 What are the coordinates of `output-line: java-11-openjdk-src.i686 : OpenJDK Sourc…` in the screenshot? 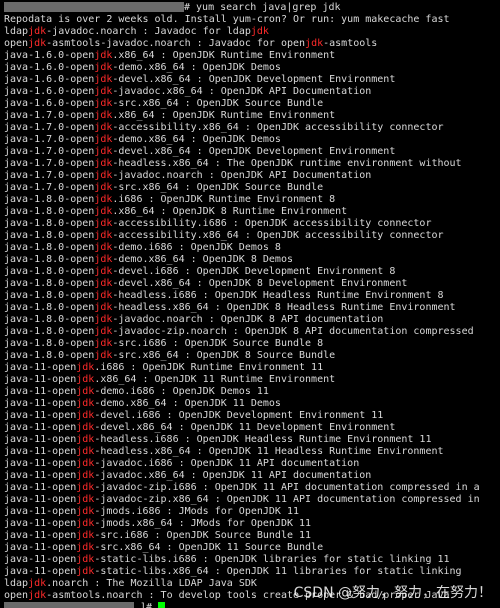 It's located at (158, 535).